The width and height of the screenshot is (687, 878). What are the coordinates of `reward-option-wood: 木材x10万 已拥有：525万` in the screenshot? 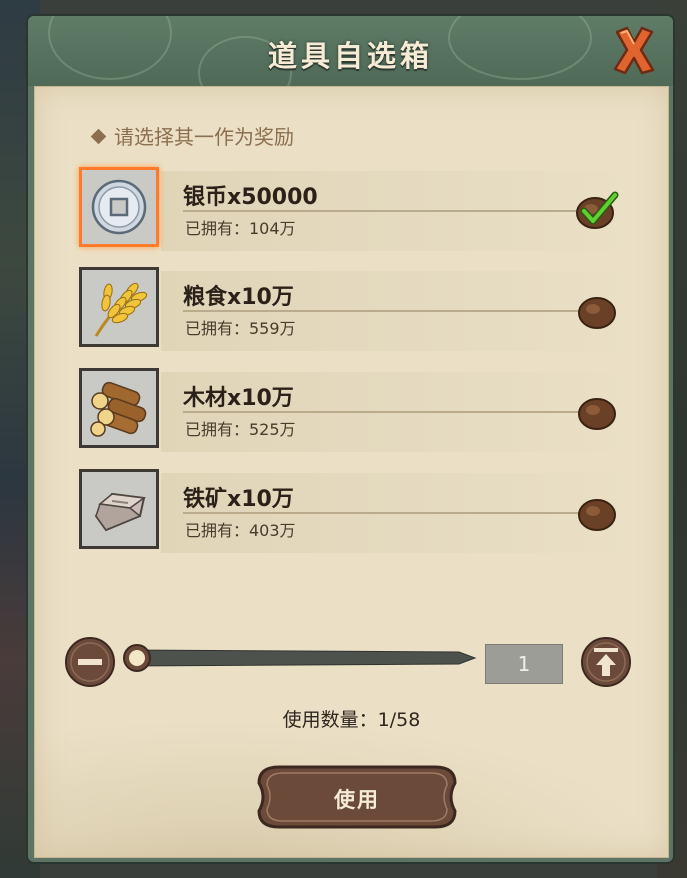 It's located at (357, 411).